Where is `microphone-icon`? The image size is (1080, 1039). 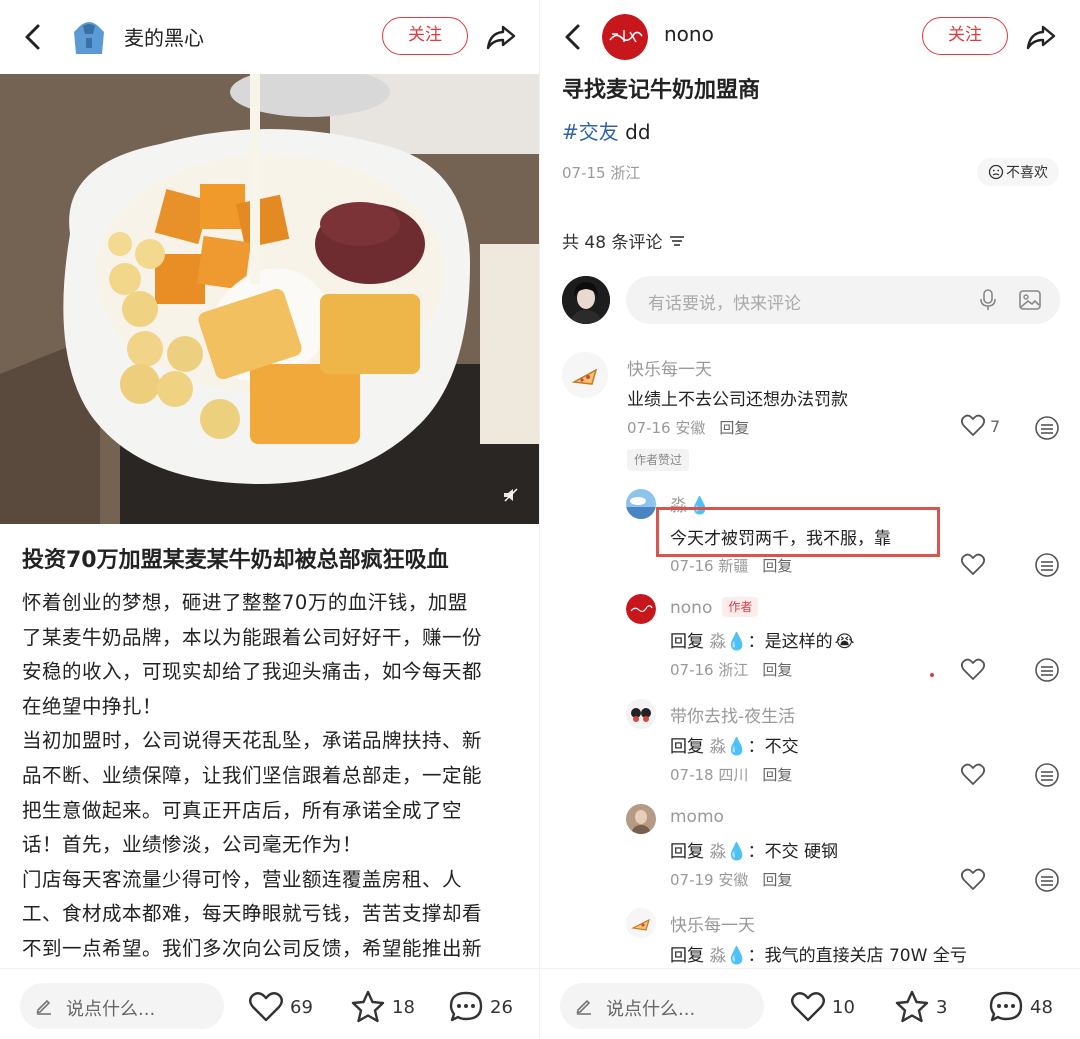
microphone-icon is located at coordinates (988, 300).